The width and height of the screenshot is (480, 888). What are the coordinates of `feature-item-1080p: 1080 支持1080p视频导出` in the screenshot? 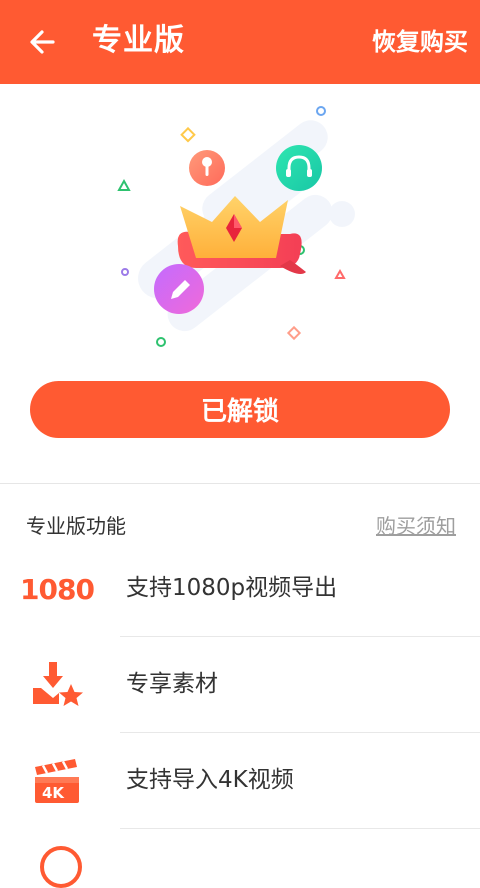 It's located at (240, 589).